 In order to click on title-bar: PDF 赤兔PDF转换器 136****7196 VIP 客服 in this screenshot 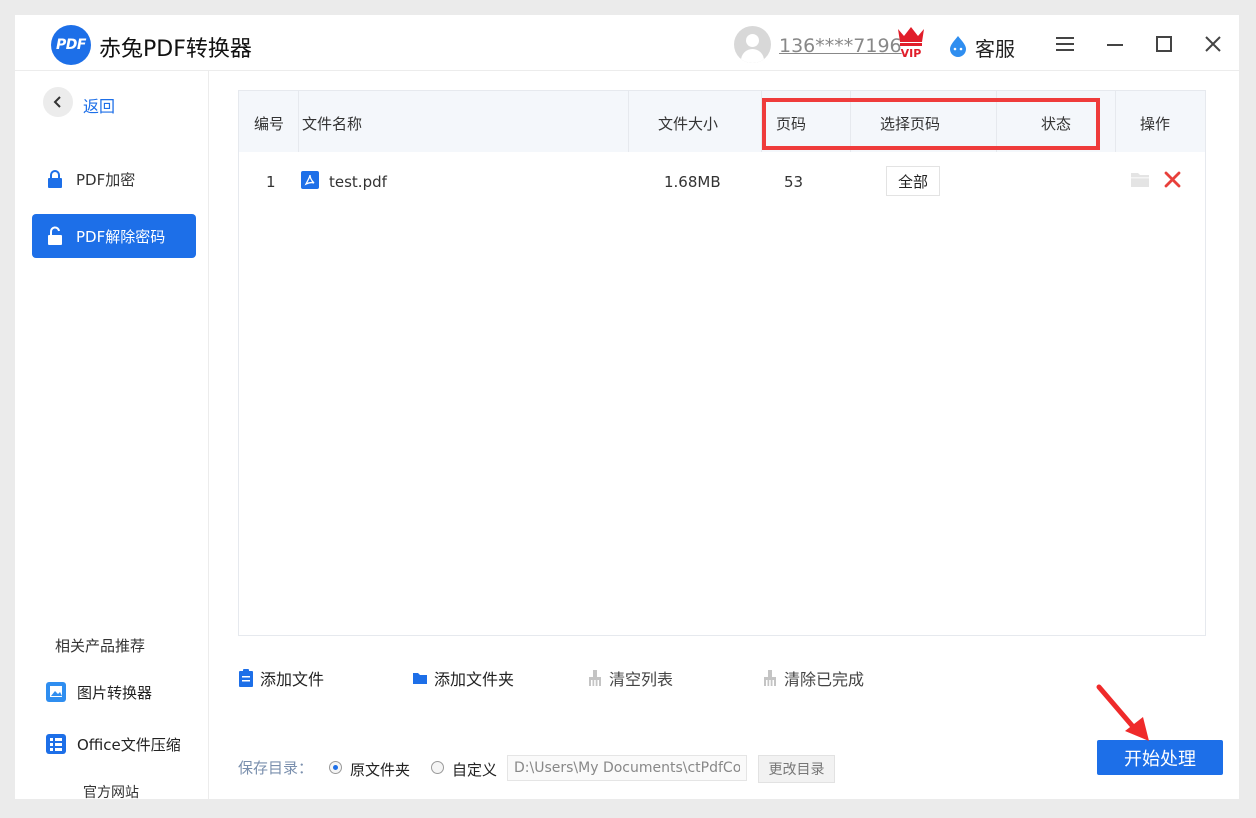, I will do `click(627, 43)`.